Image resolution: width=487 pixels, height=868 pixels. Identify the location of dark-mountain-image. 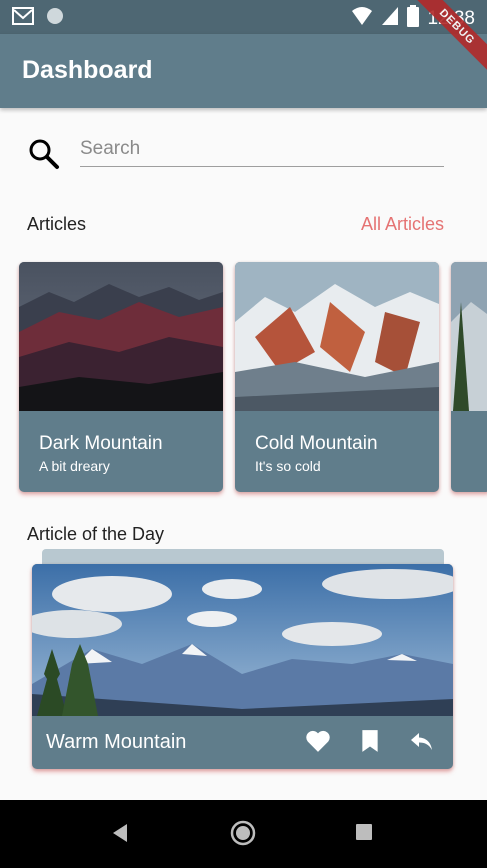
(121, 336).